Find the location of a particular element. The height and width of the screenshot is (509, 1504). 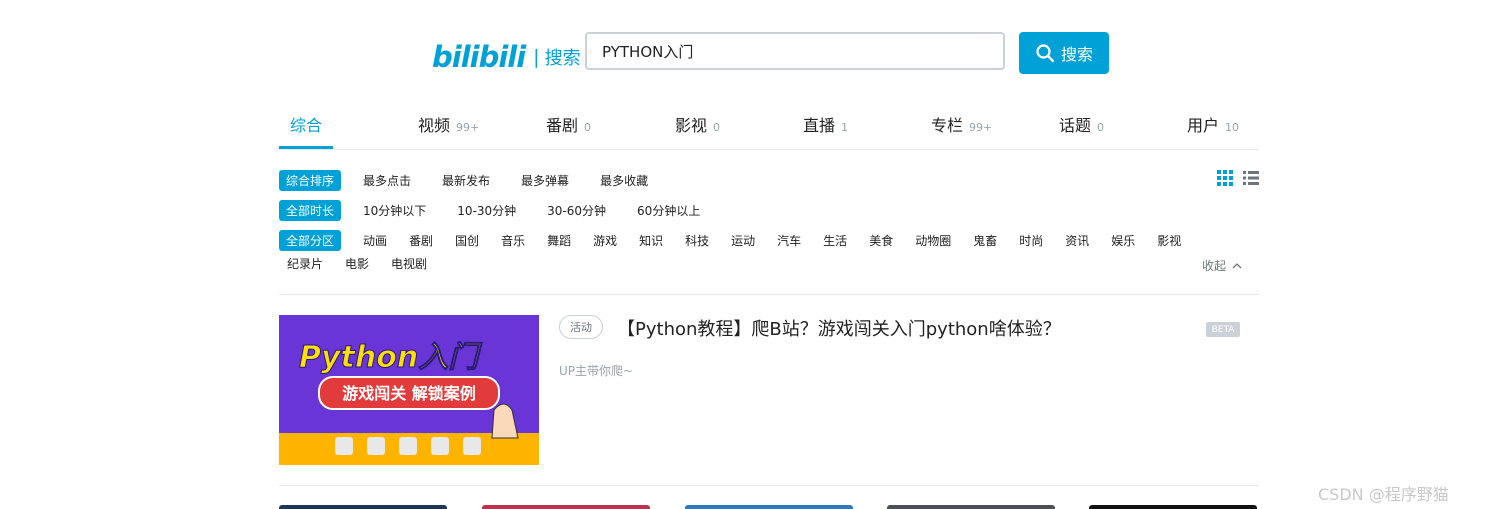

list-view-icon is located at coordinates (1251, 178).